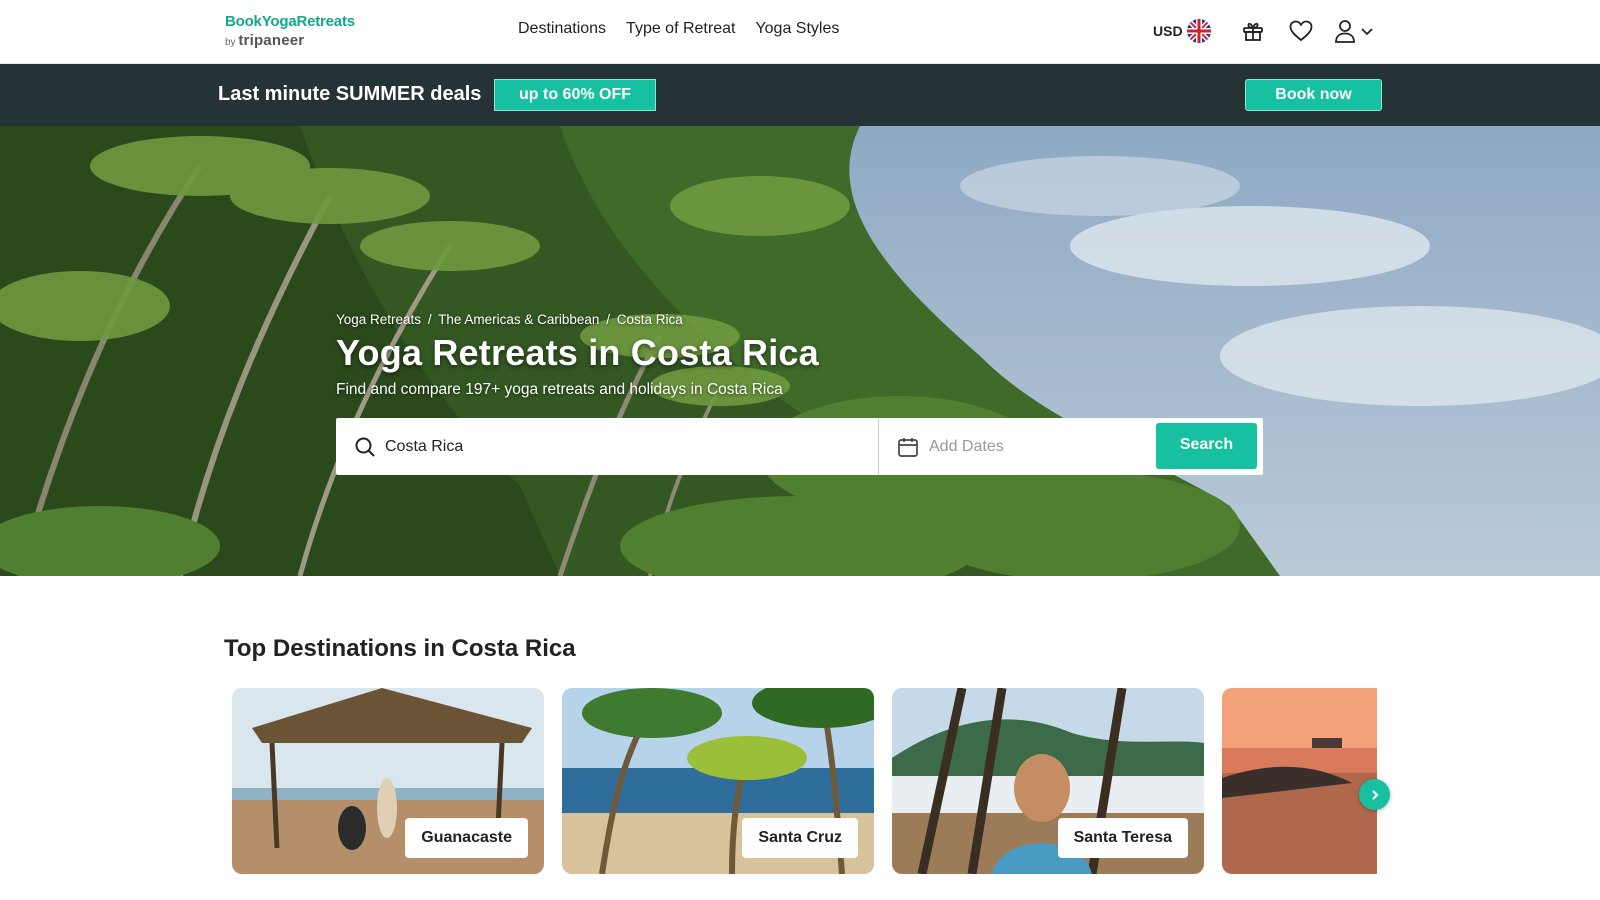  Describe the element at coordinates (290, 31) in the screenshot. I see `site-logo: BookYogaRetreats by tripaneer` at that location.